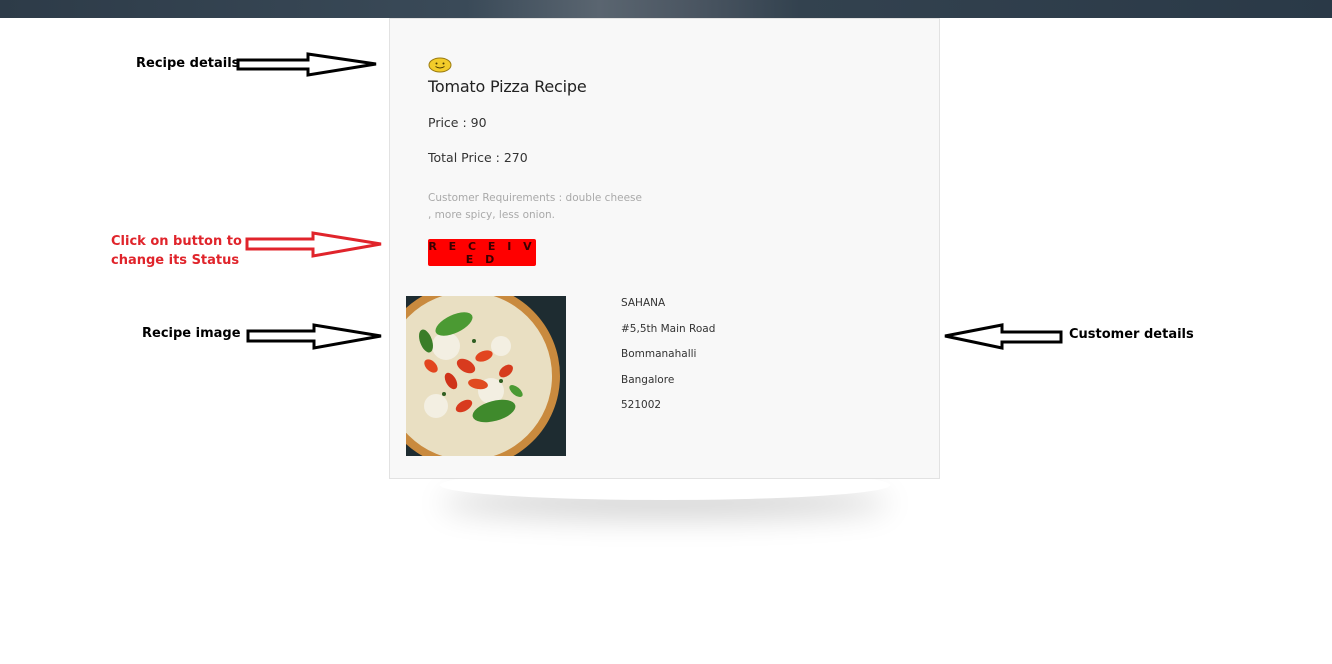 The image size is (1332, 664). Describe the element at coordinates (191, 333) in the screenshot. I see `annotation-recipe-image: Recipe image` at that location.